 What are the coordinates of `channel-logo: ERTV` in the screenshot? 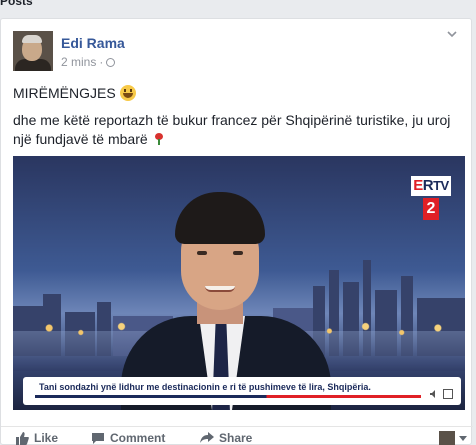 It's located at (431, 186).